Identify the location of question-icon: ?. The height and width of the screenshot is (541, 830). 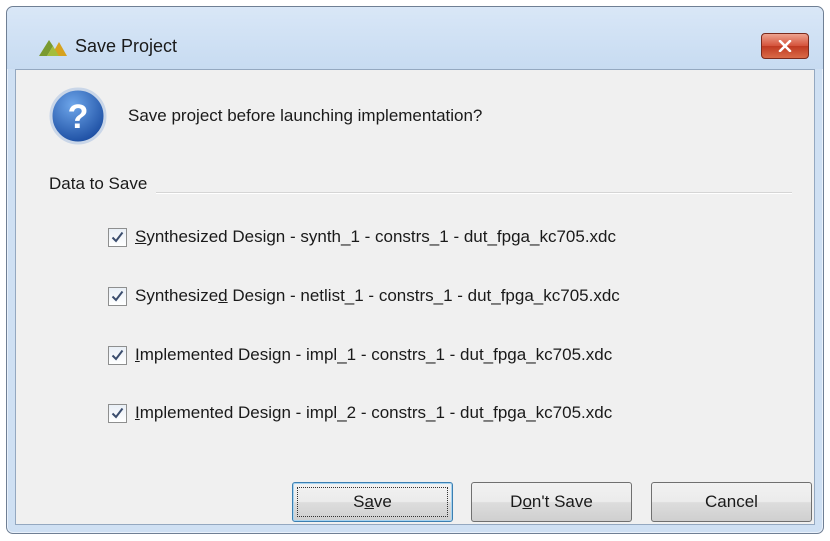
(78, 116).